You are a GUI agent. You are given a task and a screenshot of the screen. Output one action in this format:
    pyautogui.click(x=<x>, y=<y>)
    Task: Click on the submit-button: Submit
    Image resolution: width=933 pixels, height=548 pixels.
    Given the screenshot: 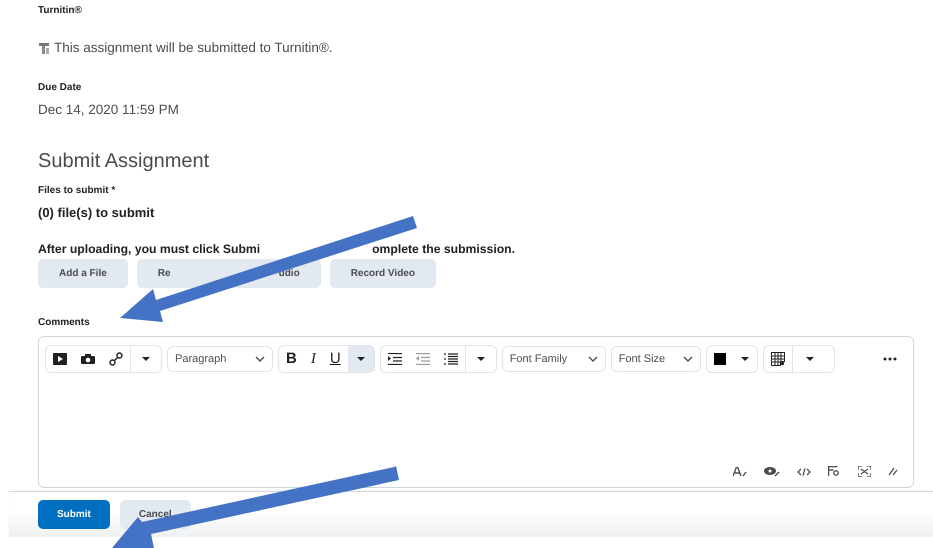 What is the action you would take?
    pyautogui.click(x=74, y=514)
    